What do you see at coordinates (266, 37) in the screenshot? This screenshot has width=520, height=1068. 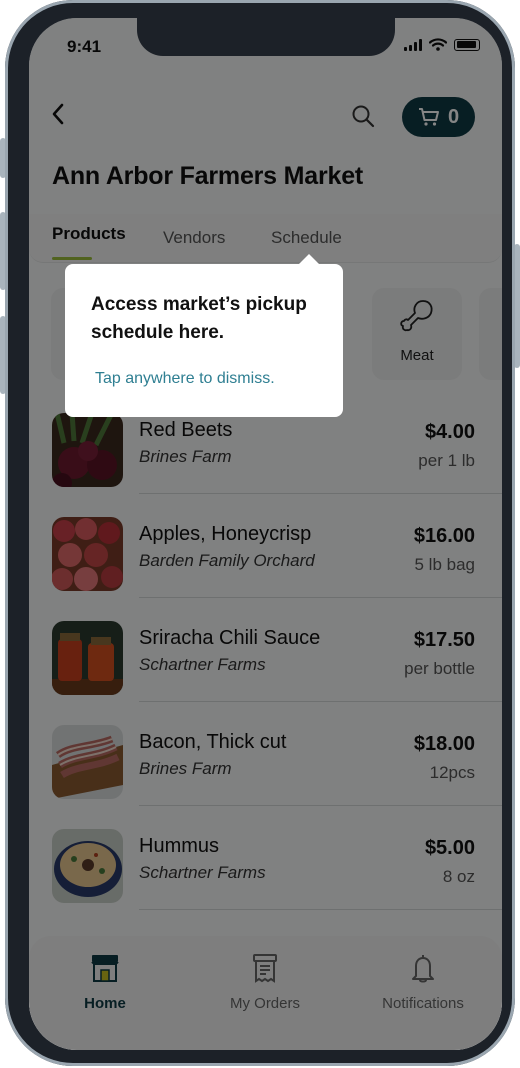 I see `notch` at bounding box center [266, 37].